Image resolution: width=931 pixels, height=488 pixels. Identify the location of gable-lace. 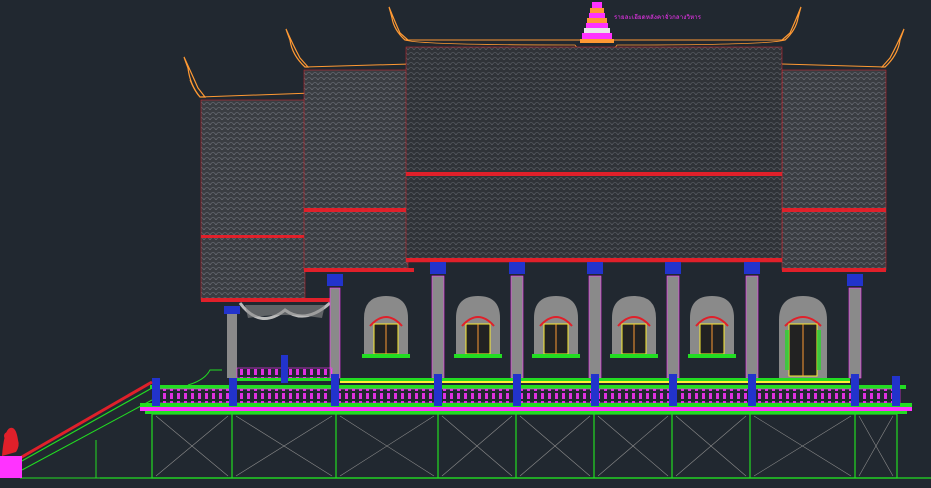
(284, 310).